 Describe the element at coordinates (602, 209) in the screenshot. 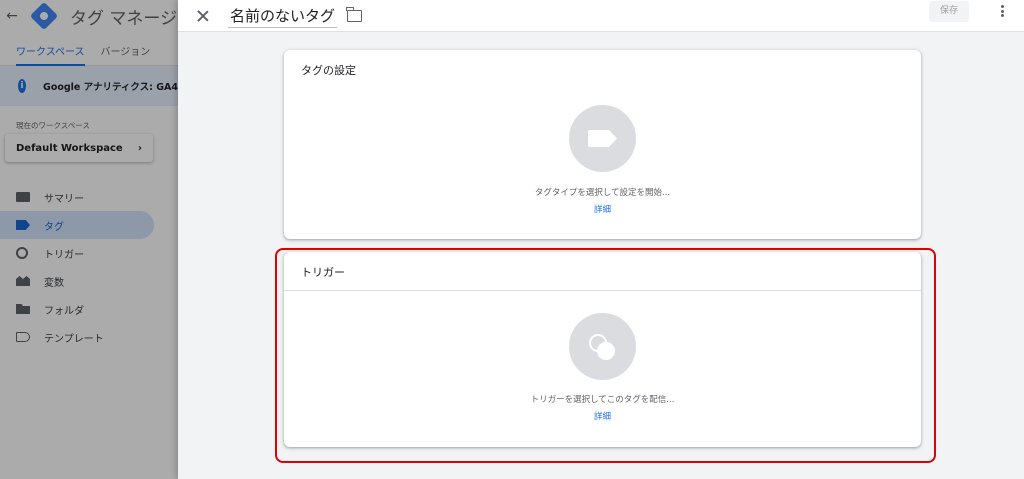

I see `tag-config-details-link: 詳細` at that location.